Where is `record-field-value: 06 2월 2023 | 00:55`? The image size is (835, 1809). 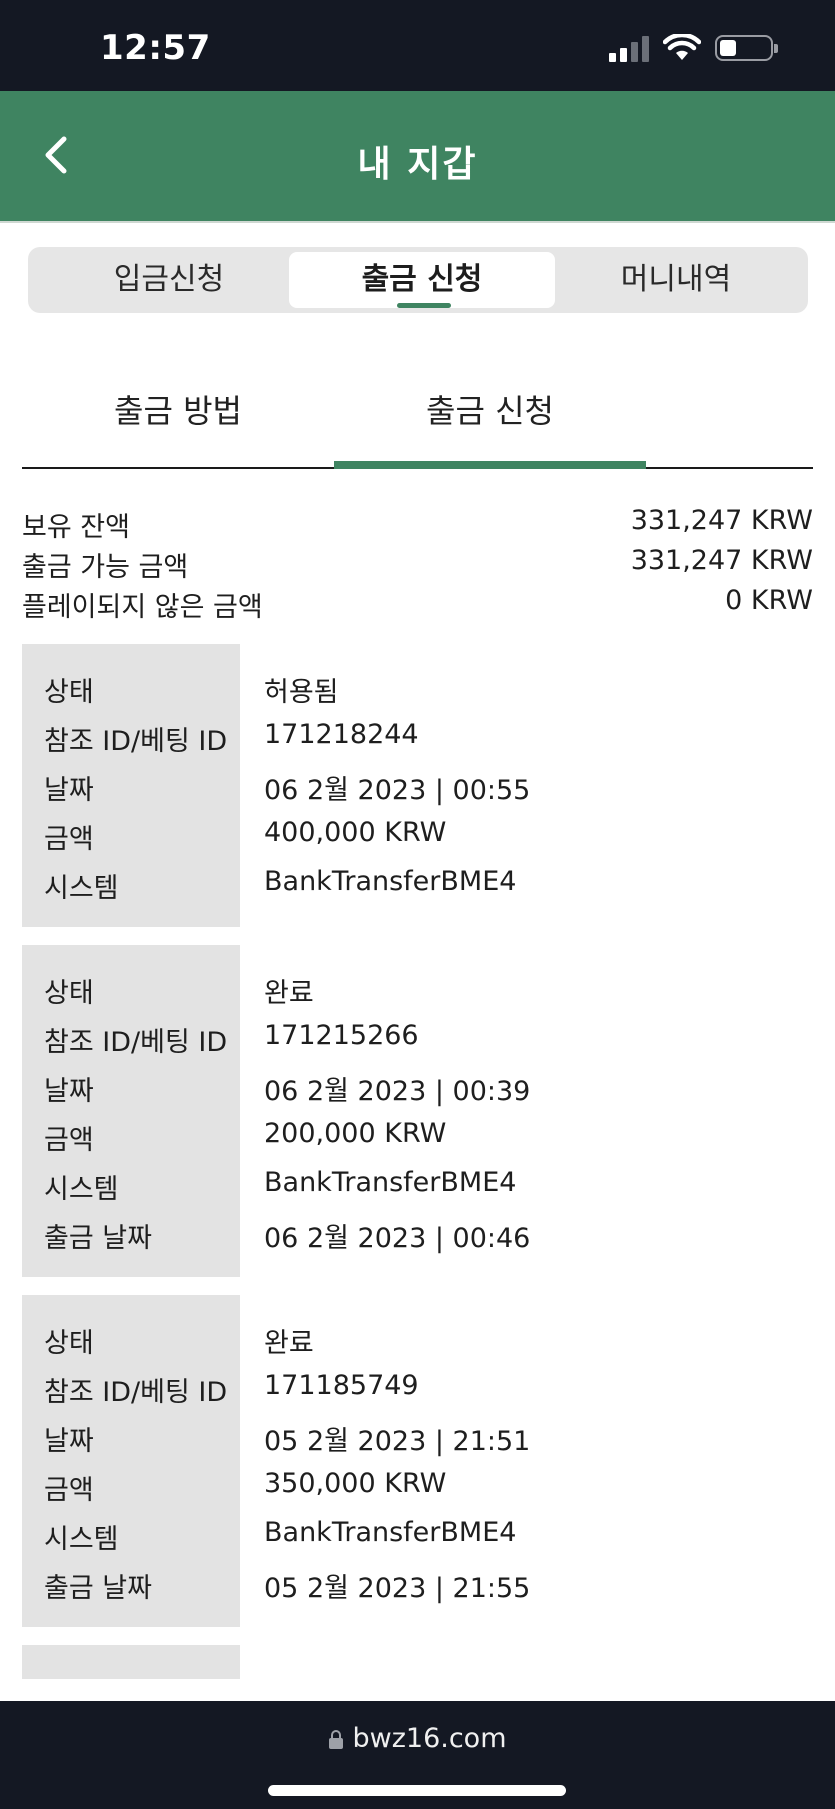 record-field-value: 06 2월 2023 | 00:55 is located at coordinates (397, 790).